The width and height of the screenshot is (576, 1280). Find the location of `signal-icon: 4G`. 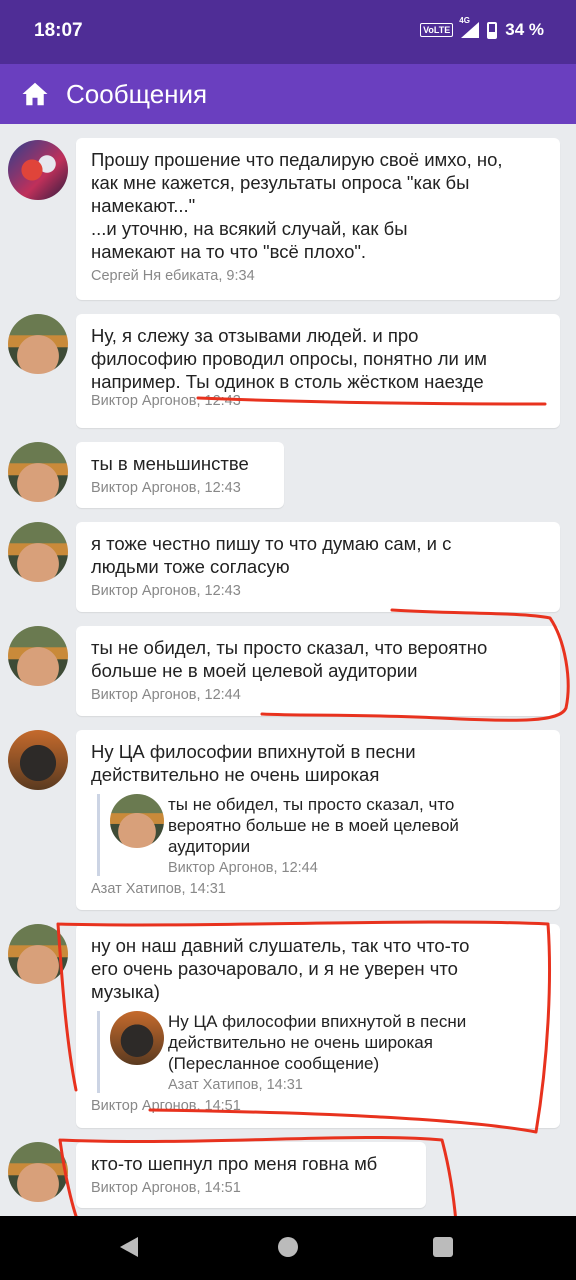

signal-icon: 4G is located at coordinates (469, 27).